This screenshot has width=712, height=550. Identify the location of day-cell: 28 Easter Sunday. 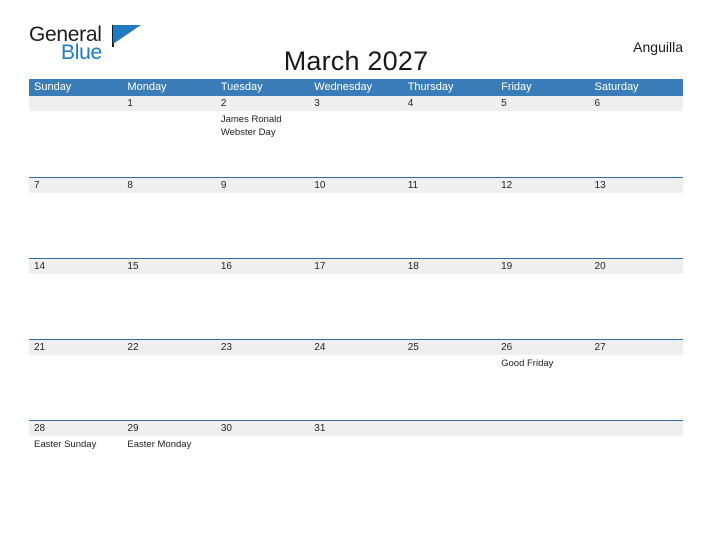
(76, 455).